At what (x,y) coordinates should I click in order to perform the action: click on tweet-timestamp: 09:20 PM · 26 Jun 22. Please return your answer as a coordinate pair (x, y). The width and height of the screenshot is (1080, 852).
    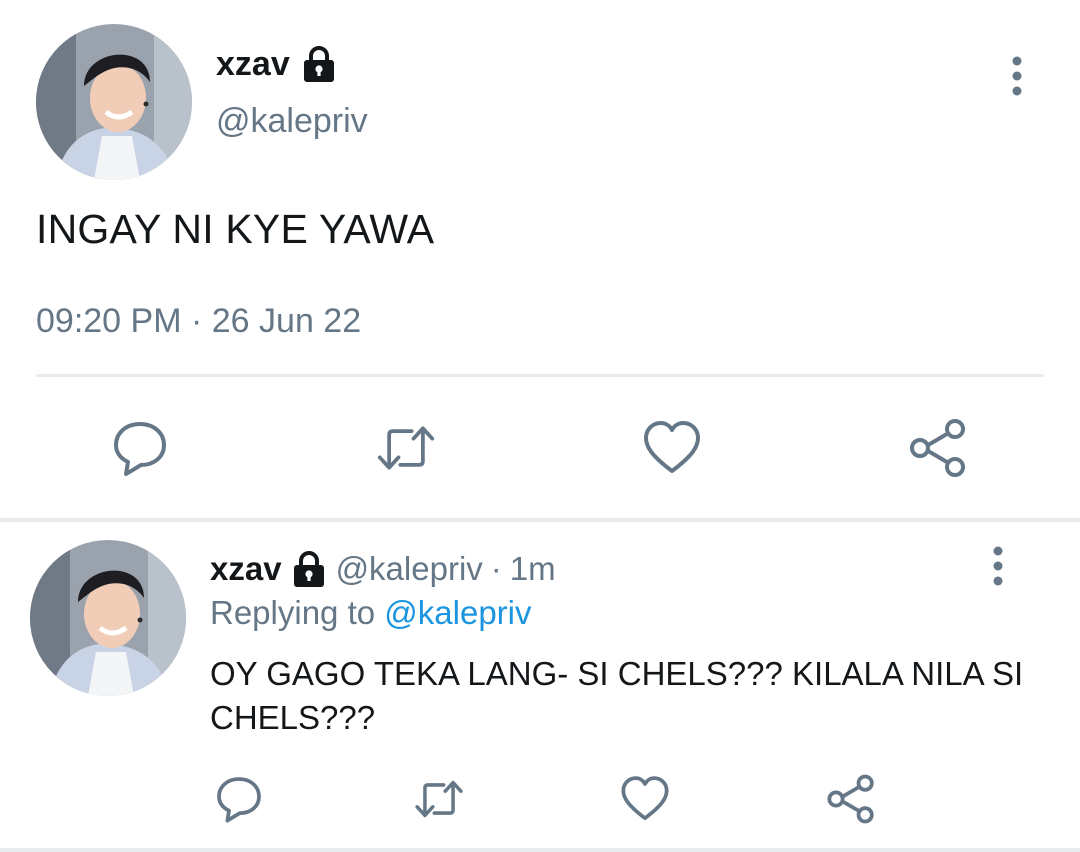
    Looking at the image, I should click on (198, 321).